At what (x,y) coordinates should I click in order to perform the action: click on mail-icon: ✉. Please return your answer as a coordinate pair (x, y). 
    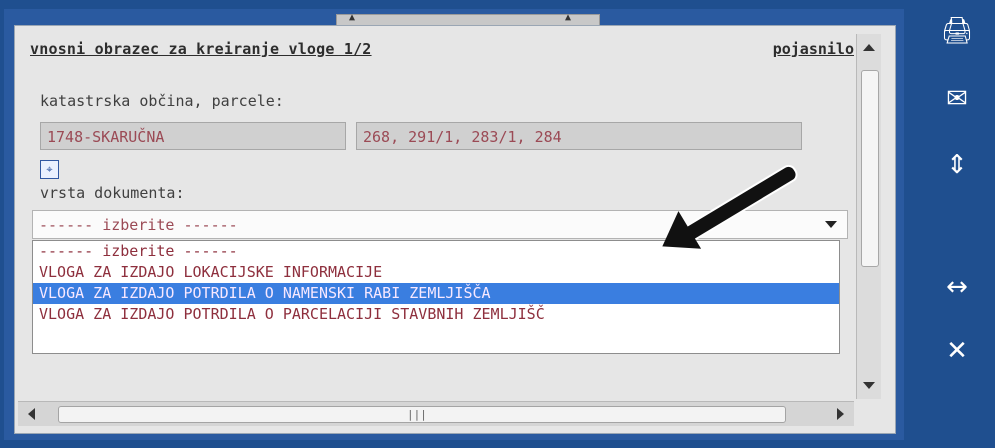
    Looking at the image, I should click on (957, 99).